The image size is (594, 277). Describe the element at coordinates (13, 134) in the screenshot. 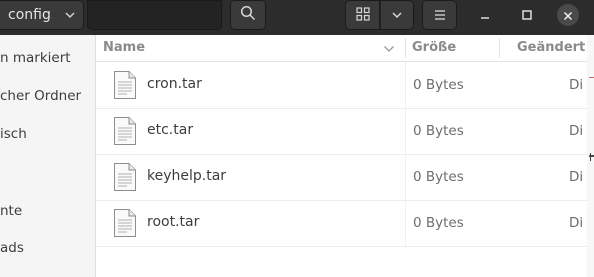

I see `sidebar-item-label: isch` at that location.